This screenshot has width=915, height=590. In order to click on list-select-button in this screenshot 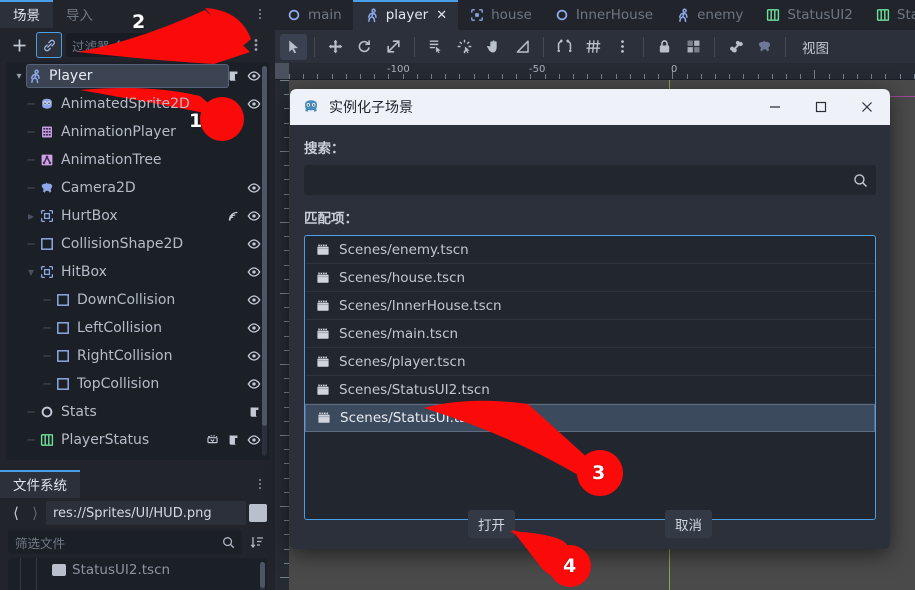, I will do `click(435, 47)`.